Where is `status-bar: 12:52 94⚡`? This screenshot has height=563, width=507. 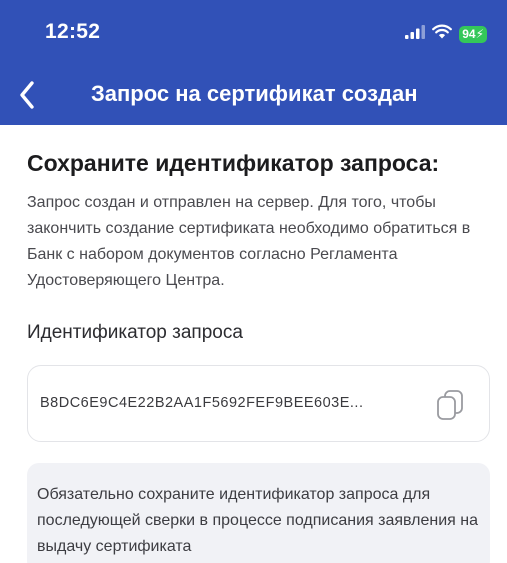
status-bar: 12:52 94⚡ is located at coordinates (253, 33).